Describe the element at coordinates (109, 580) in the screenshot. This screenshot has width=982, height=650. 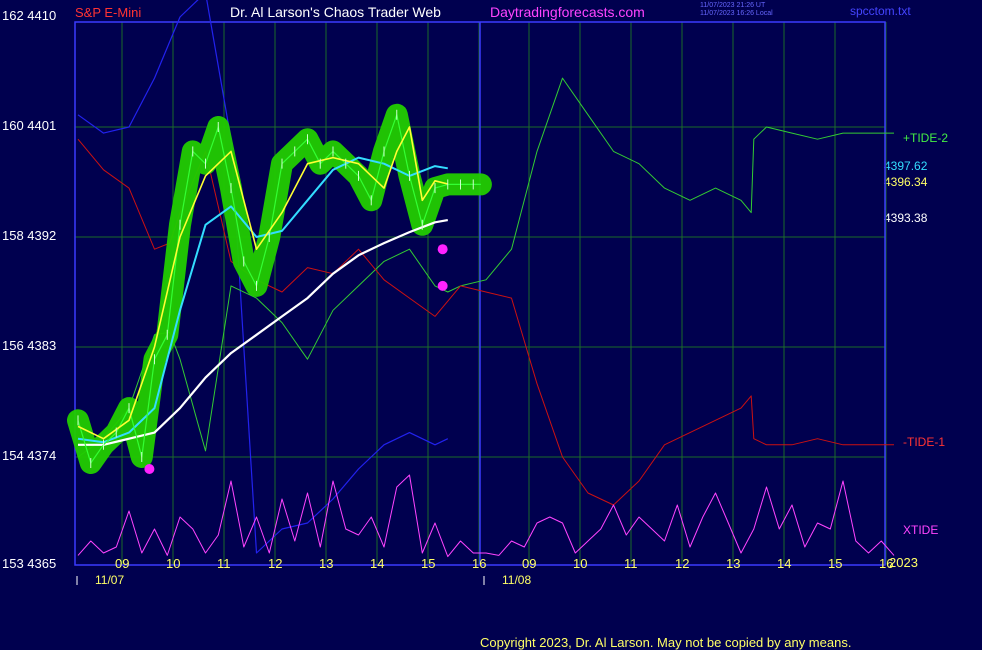
I see `date-label: 11/07` at that location.